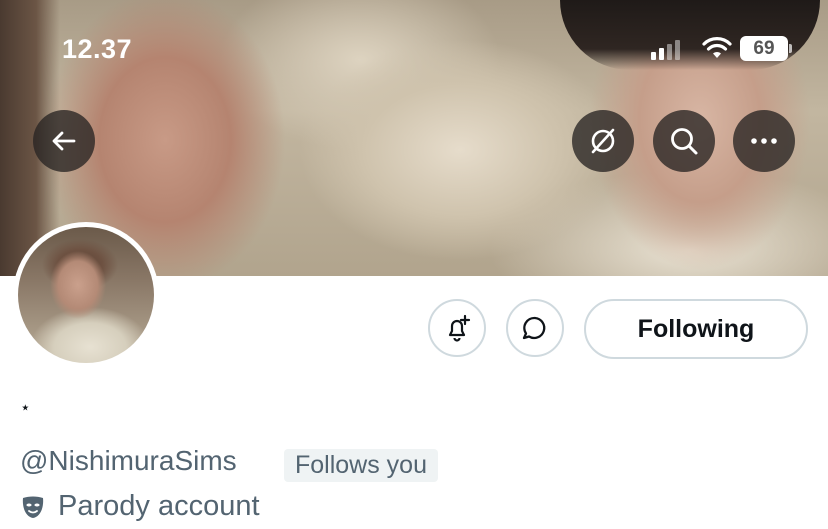 The width and height of the screenshot is (828, 529). I want to click on wifi-icon, so click(717, 47).